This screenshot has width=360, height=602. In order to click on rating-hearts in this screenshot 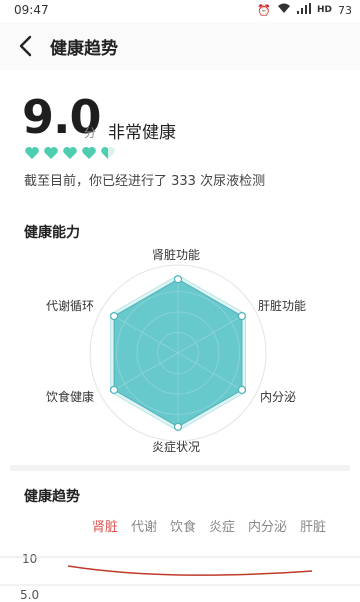, I will do `click(70, 153)`.